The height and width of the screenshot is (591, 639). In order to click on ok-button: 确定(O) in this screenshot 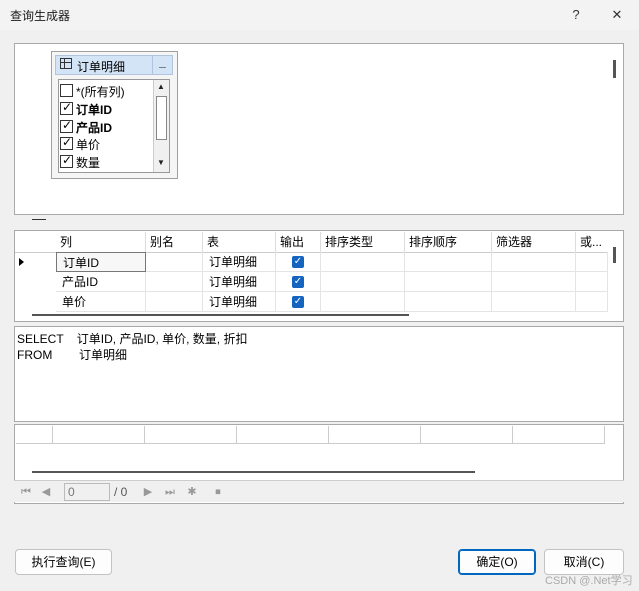, I will do `click(497, 562)`.